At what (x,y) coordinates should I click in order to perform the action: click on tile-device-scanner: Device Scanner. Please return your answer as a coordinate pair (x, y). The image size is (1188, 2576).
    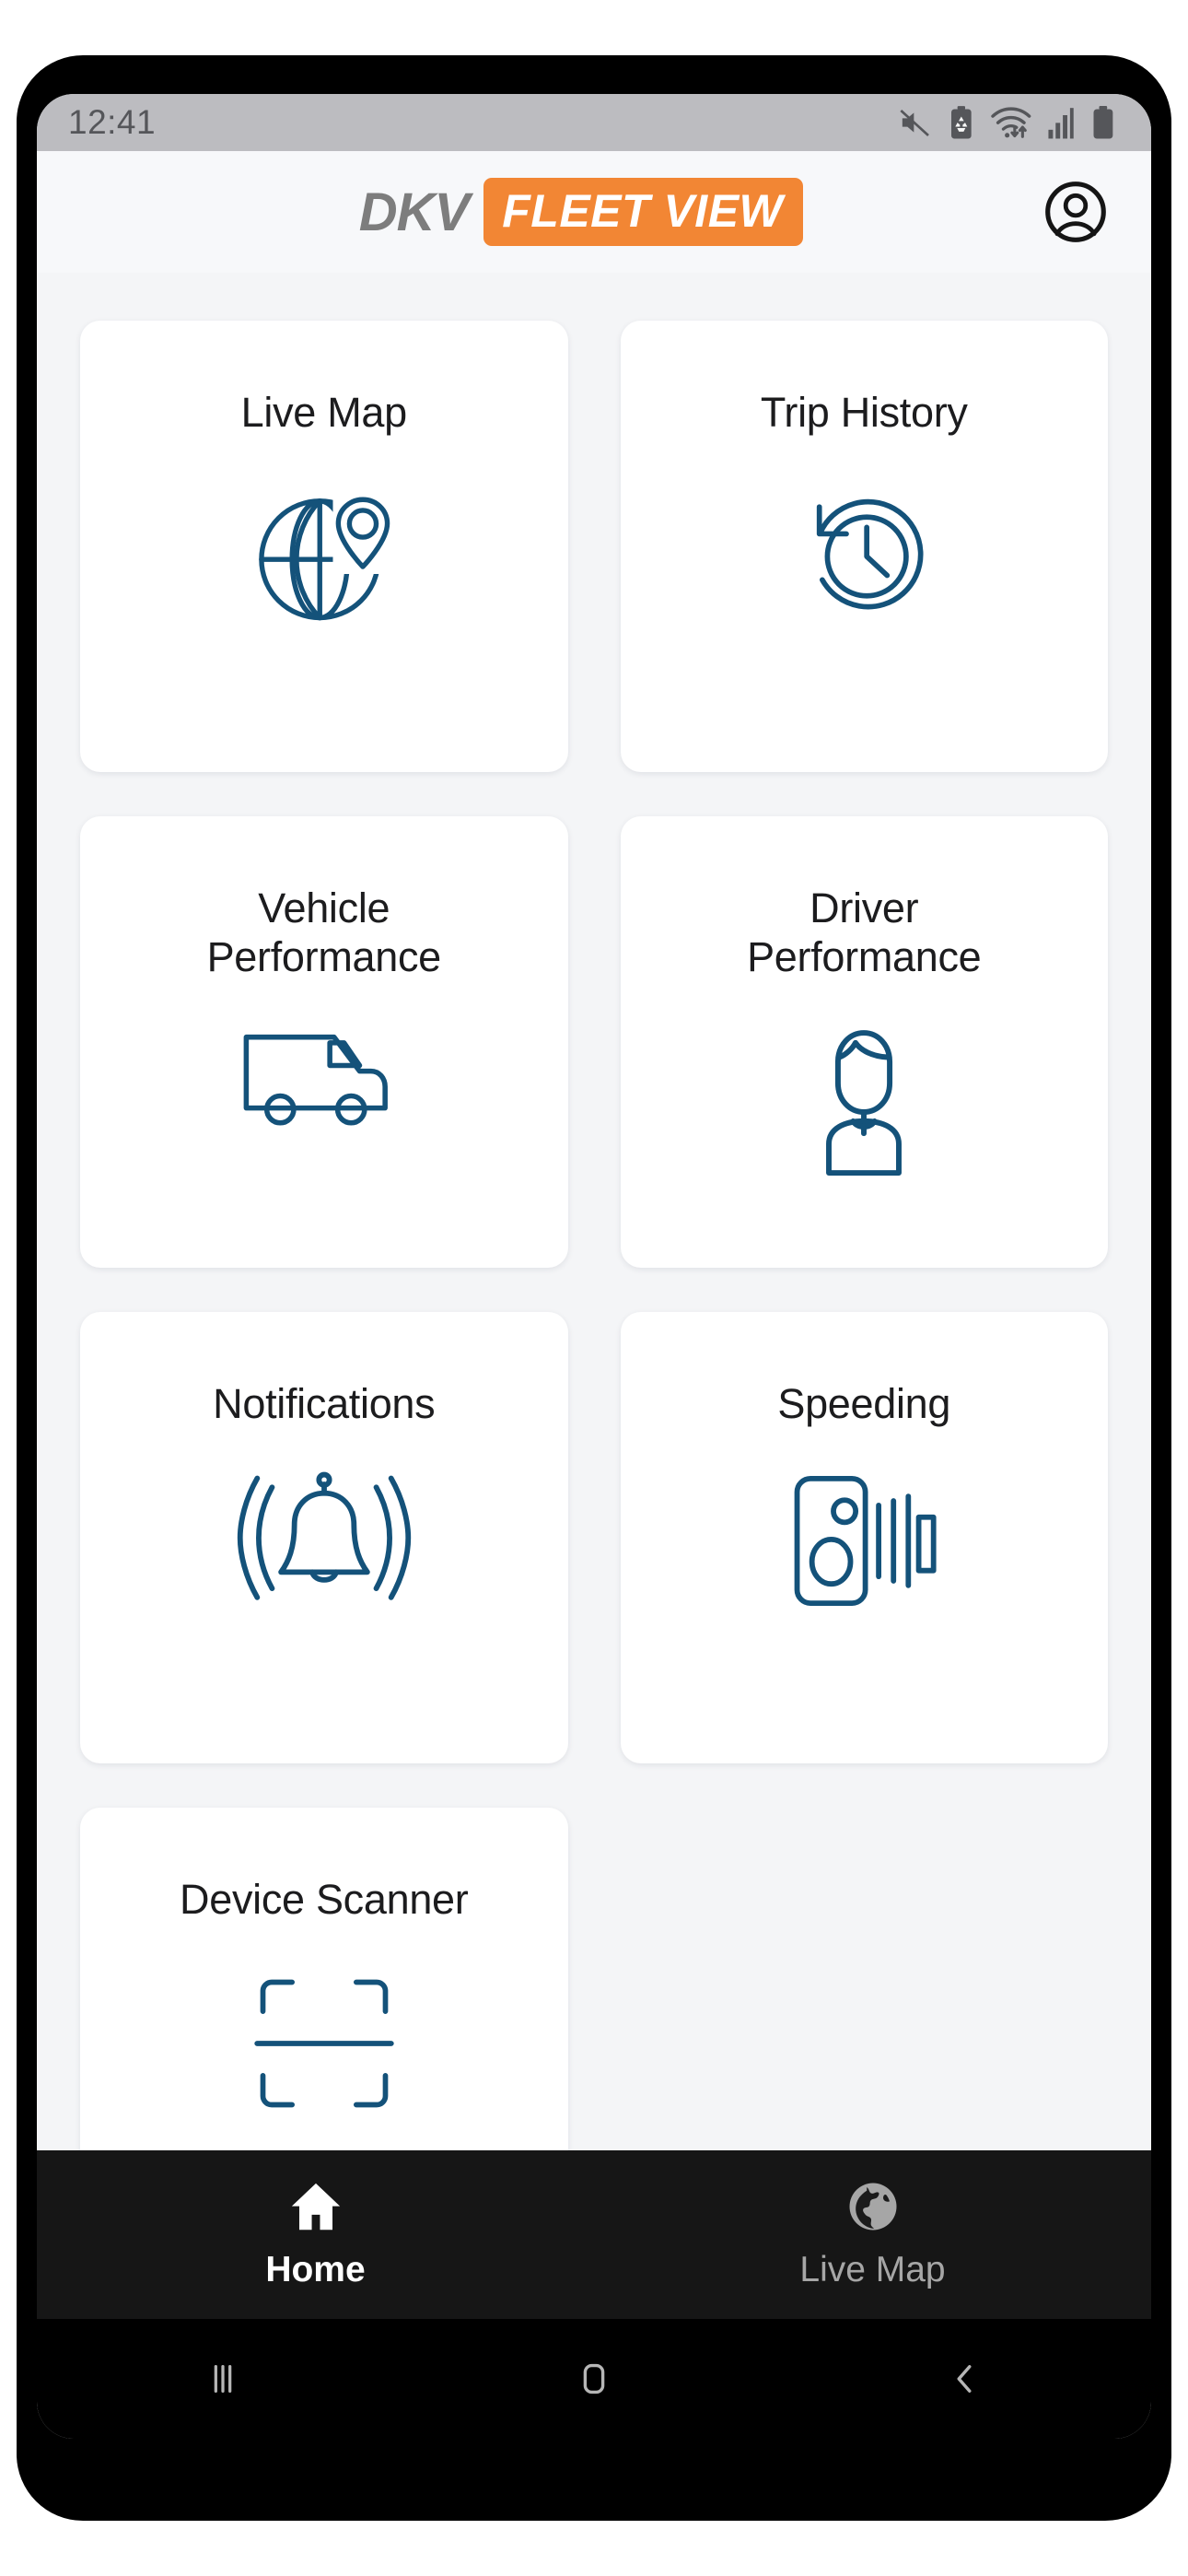
    Looking at the image, I should click on (324, 1979).